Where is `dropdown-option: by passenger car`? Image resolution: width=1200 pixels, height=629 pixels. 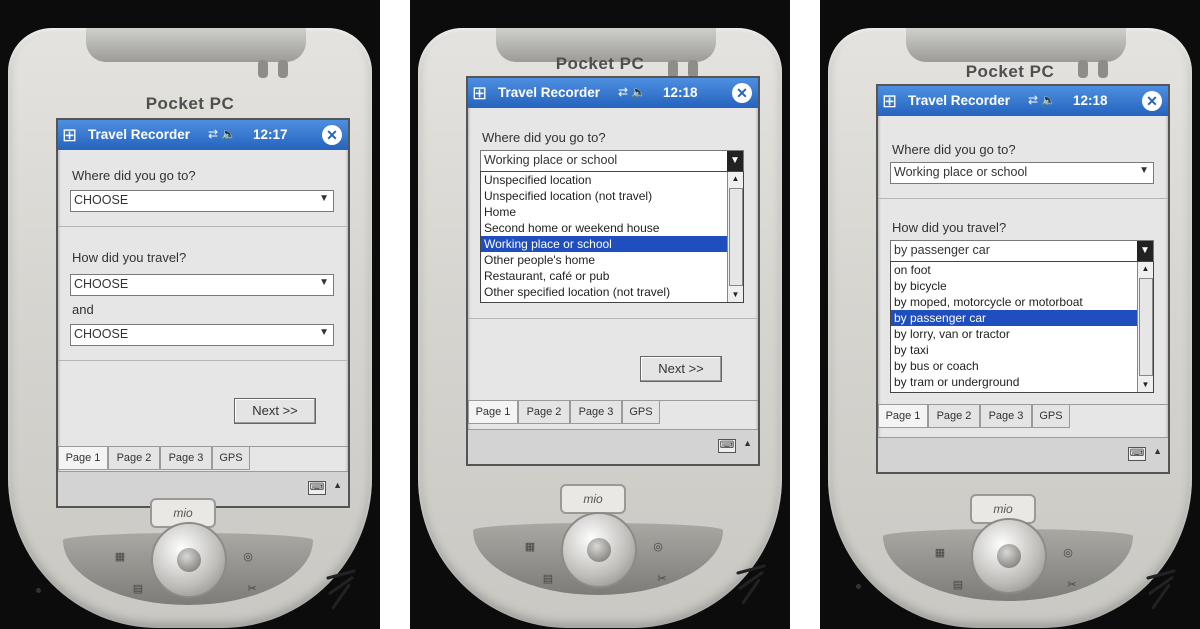
dropdown-option: by passenger car is located at coordinates (1014, 318).